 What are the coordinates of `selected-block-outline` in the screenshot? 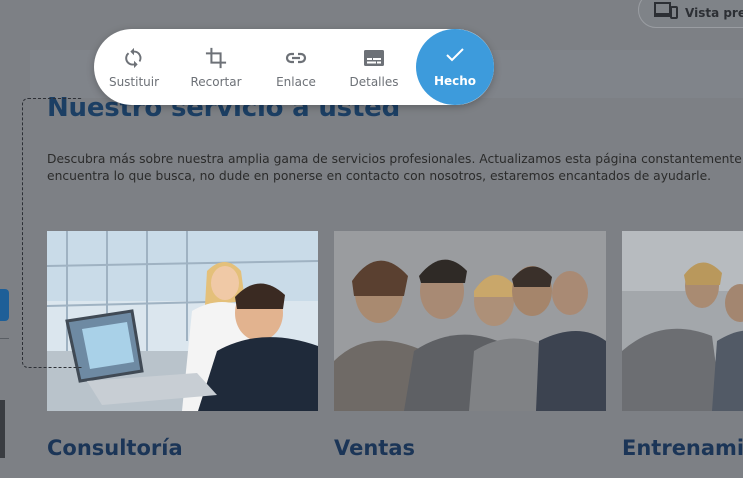 It's located at (52, 233).